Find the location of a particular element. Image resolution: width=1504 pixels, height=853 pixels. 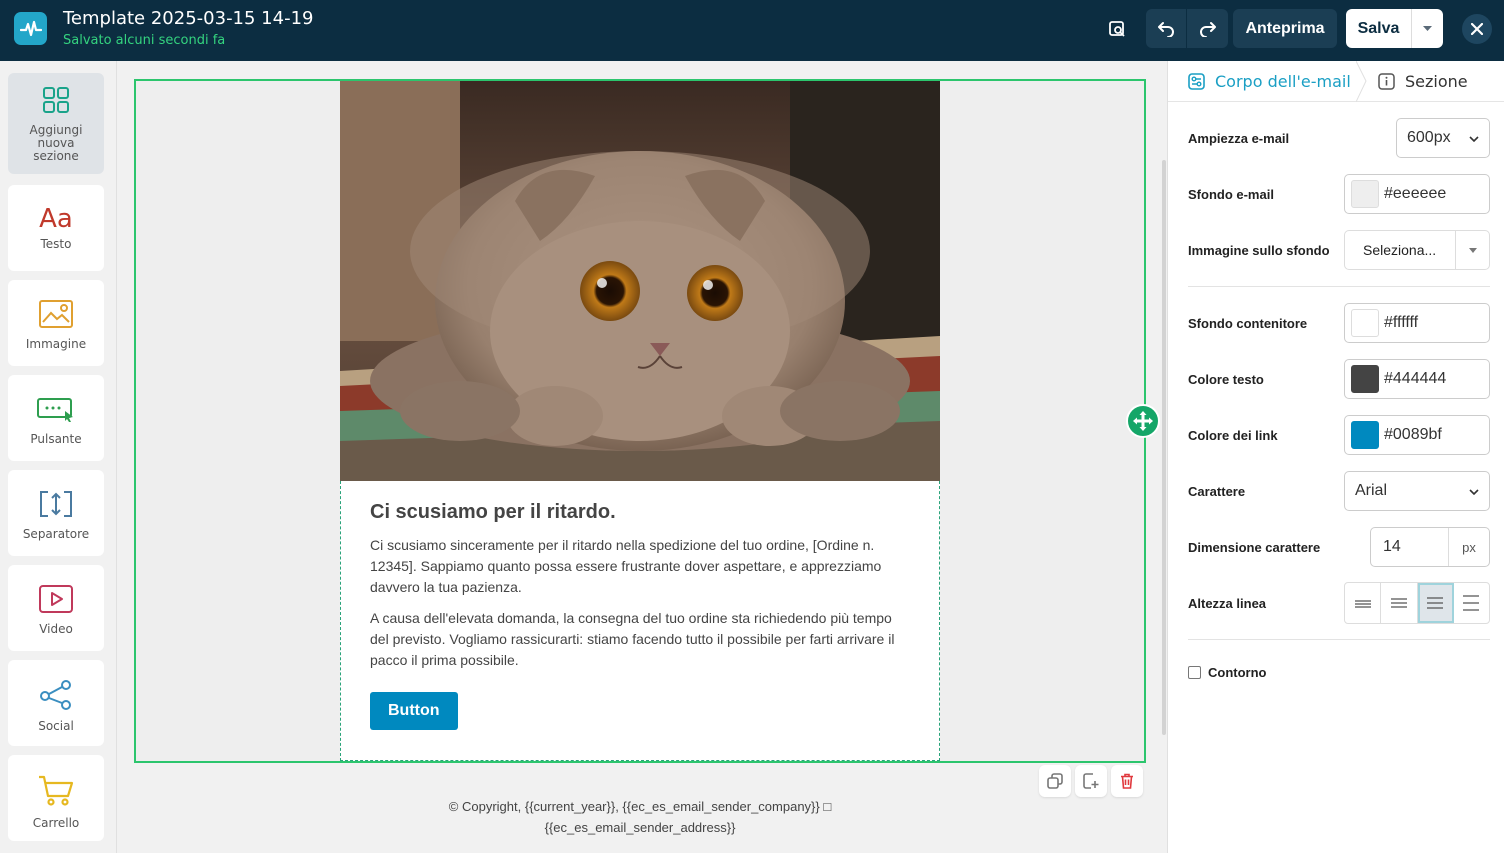

tab-section: Sezione is located at coordinates (1423, 81).